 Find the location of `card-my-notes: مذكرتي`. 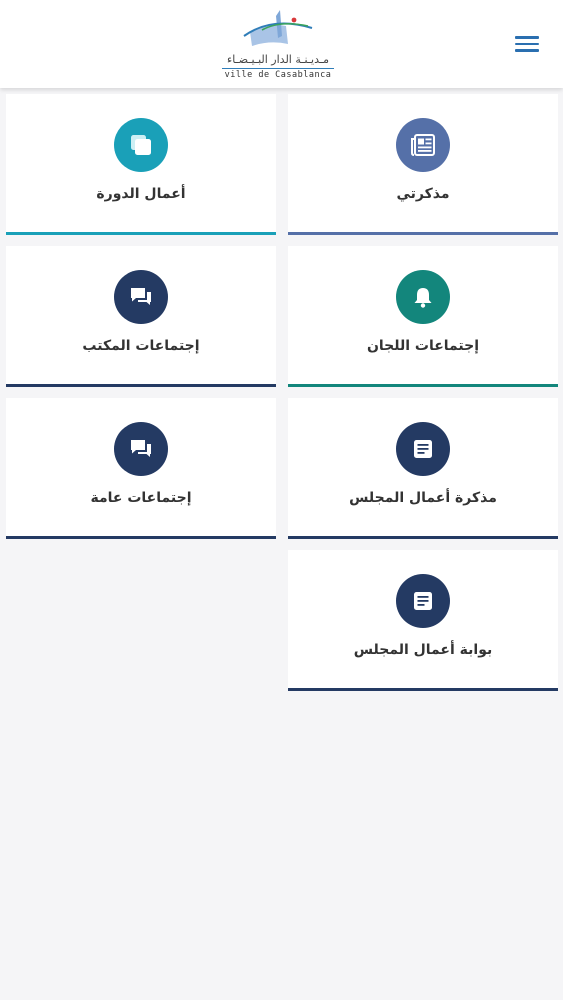

card-my-notes: مذكرتي is located at coordinates (423, 164).